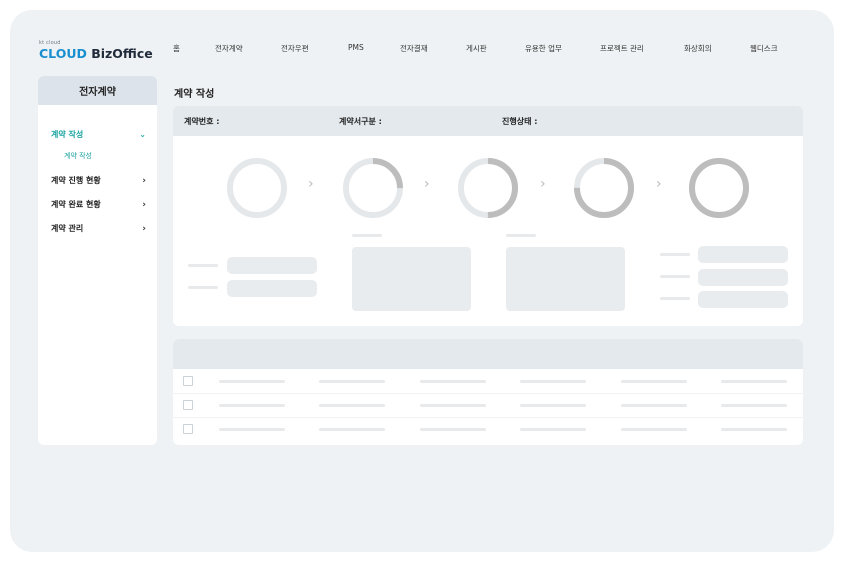  What do you see at coordinates (194, 94) in the screenshot?
I see `page-title: 계약 작성` at bounding box center [194, 94].